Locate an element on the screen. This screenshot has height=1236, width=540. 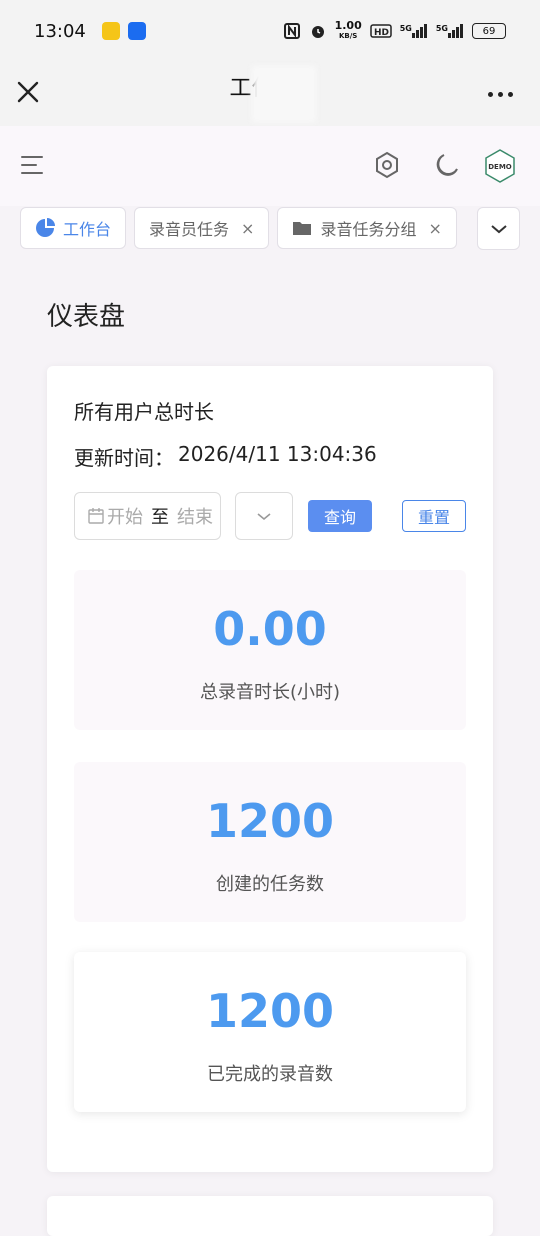
svg-text: DEMO is located at coordinates (500, 167).